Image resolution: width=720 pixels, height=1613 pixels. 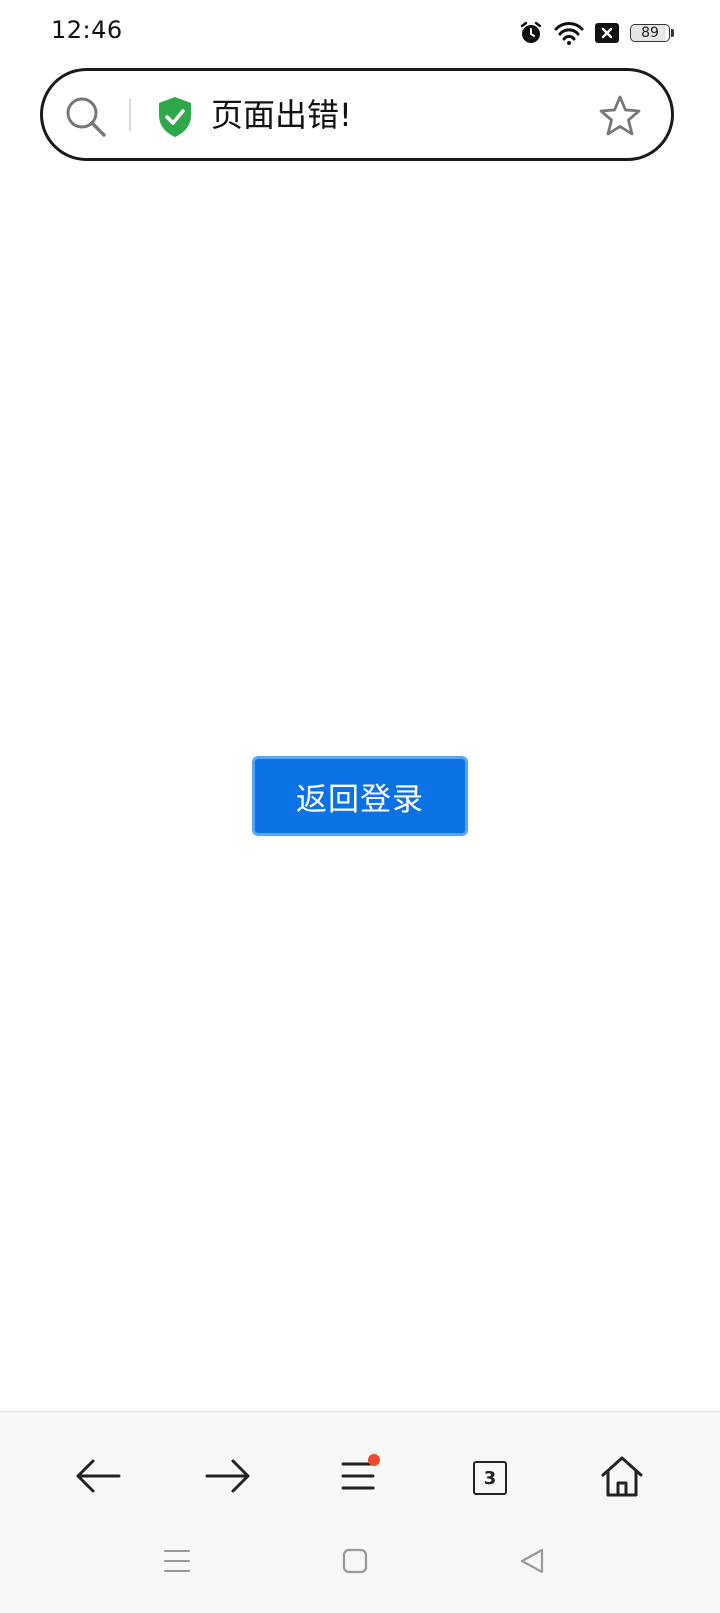 What do you see at coordinates (569, 33) in the screenshot?
I see `wifi-icon` at bounding box center [569, 33].